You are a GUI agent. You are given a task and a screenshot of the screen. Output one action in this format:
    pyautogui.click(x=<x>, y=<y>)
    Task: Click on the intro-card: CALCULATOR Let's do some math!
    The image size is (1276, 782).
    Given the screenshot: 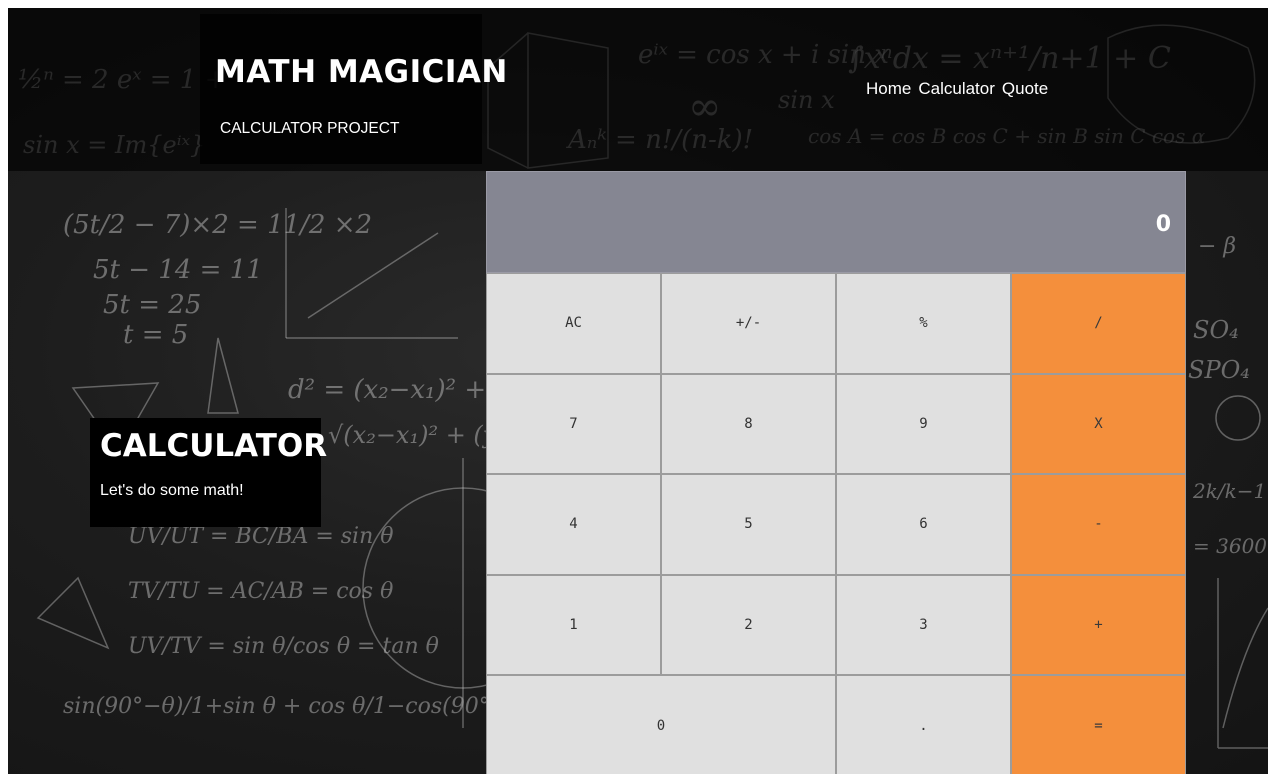 What is the action you would take?
    pyautogui.click(x=208, y=472)
    